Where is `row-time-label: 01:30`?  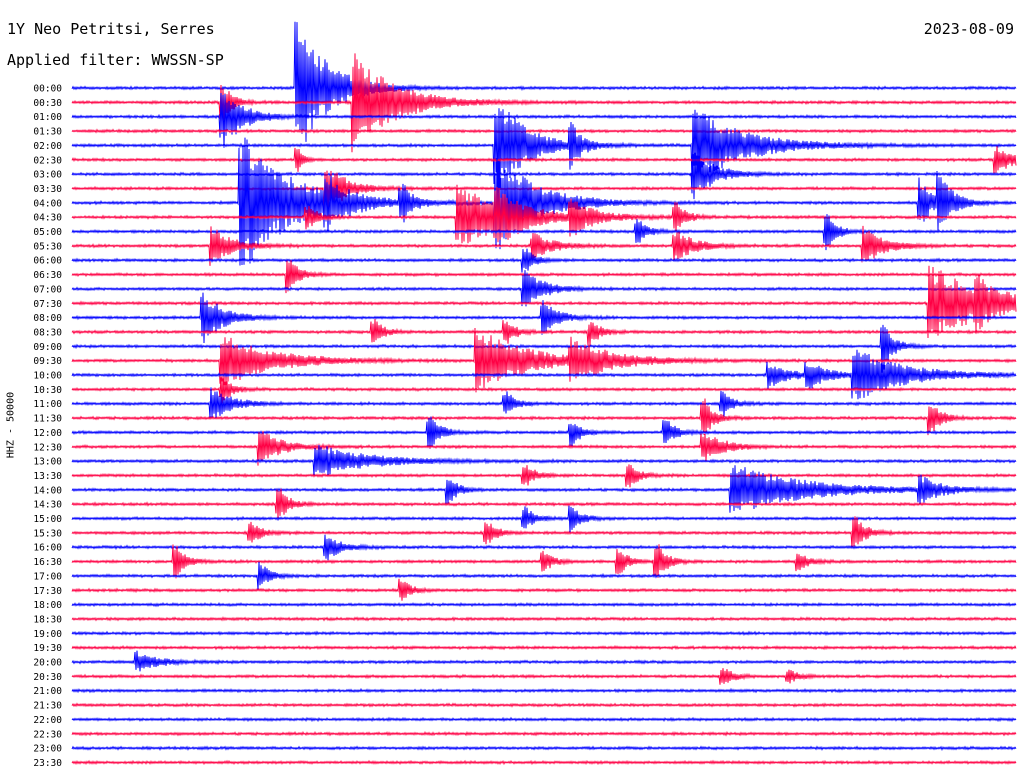
row-time-label: 01:30 is located at coordinates (47, 132).